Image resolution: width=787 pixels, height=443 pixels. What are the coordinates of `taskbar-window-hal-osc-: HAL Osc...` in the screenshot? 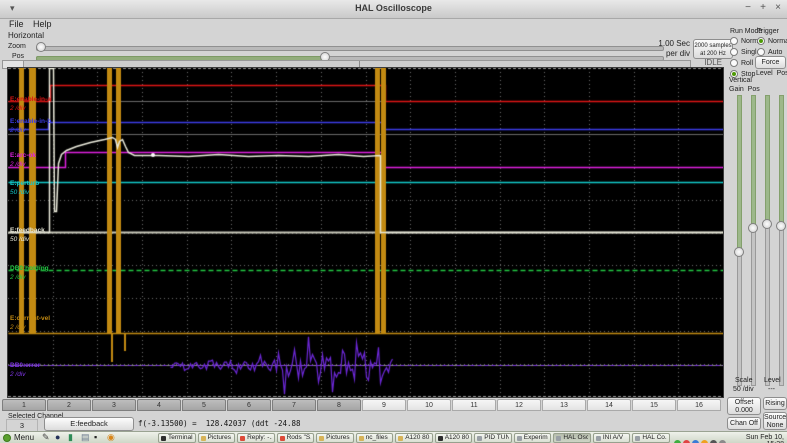 It's located at (572, 438).